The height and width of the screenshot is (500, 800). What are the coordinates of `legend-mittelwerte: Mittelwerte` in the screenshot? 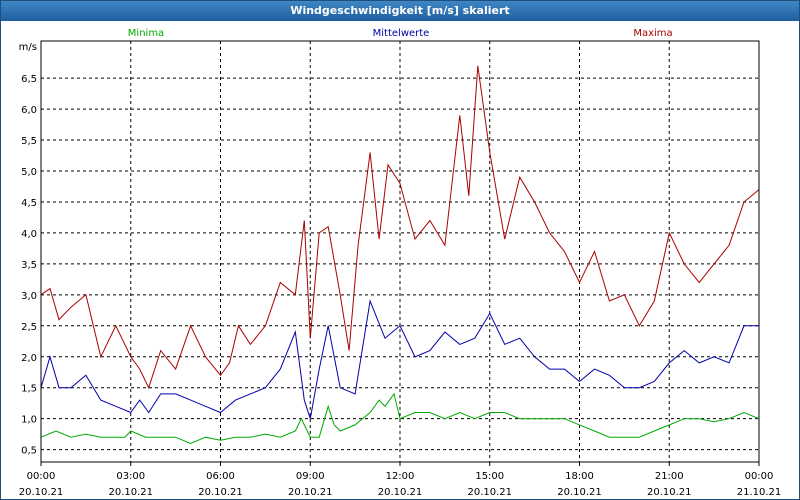 It's located at (401, 33).